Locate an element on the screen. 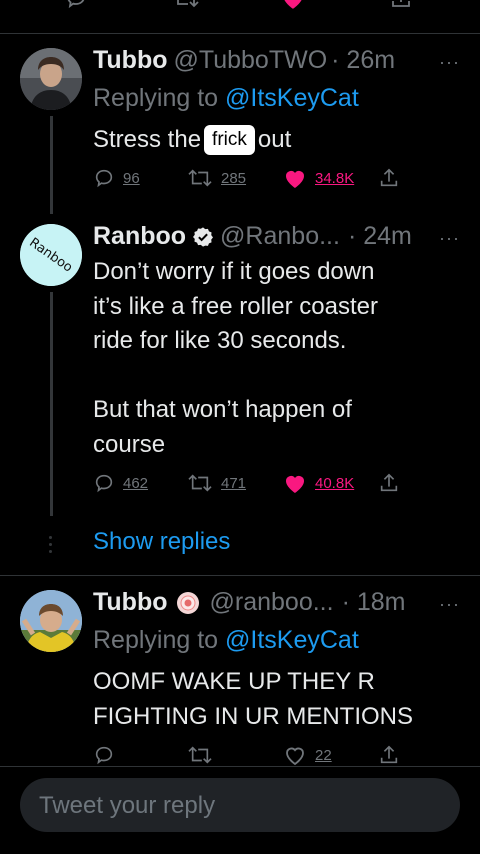  timestamp: · 26m is located at coordinates (363, 60).